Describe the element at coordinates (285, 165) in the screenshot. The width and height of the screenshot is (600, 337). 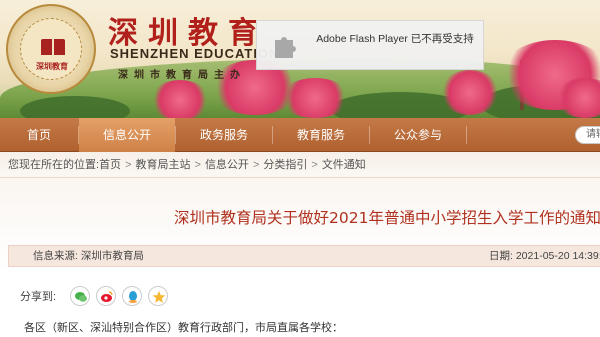
I see `breadcrumb-item-category-guide: 分类指引` at that location.